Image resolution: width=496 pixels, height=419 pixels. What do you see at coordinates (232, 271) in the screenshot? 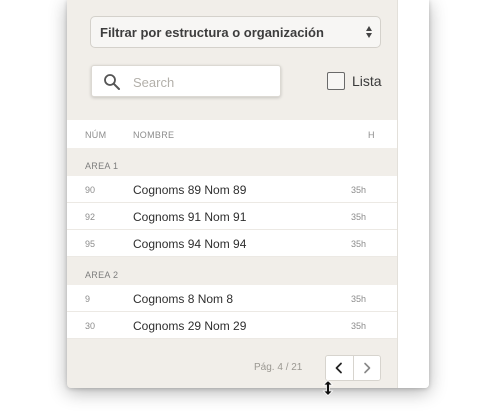
I see `group-header: AREA 2` at bounding box center [232, 271].